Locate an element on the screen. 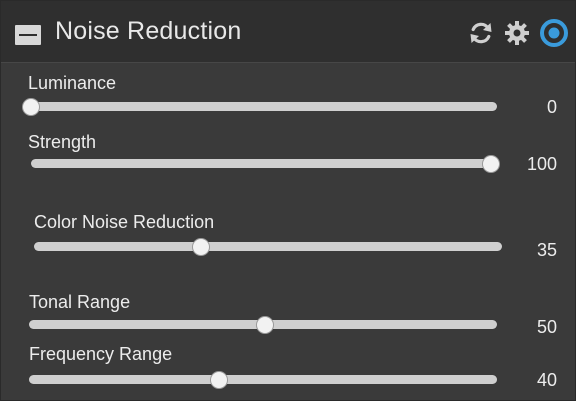 This screenshot has height=401, width=576. frequency-range-value: 40 is located at coordinates (546, 380).